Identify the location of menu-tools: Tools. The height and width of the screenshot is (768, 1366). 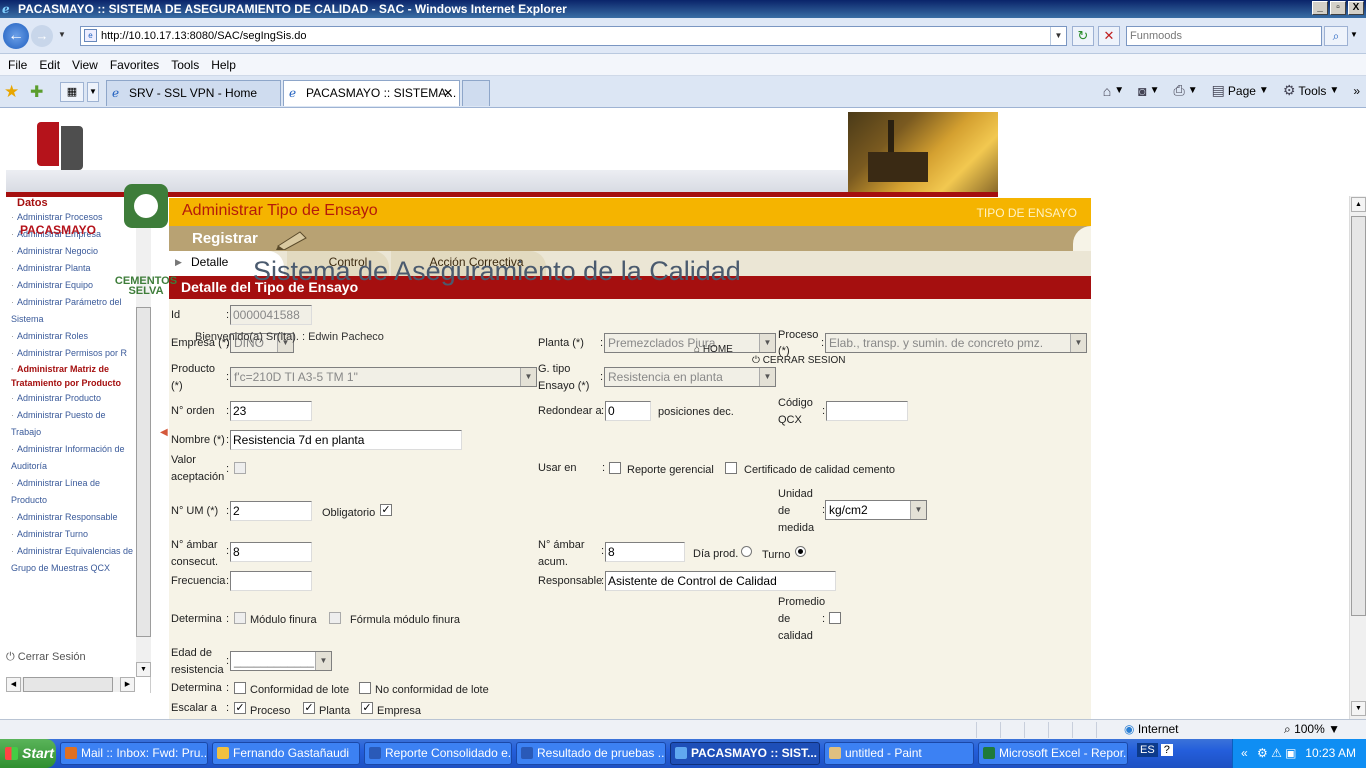
(185, 65).